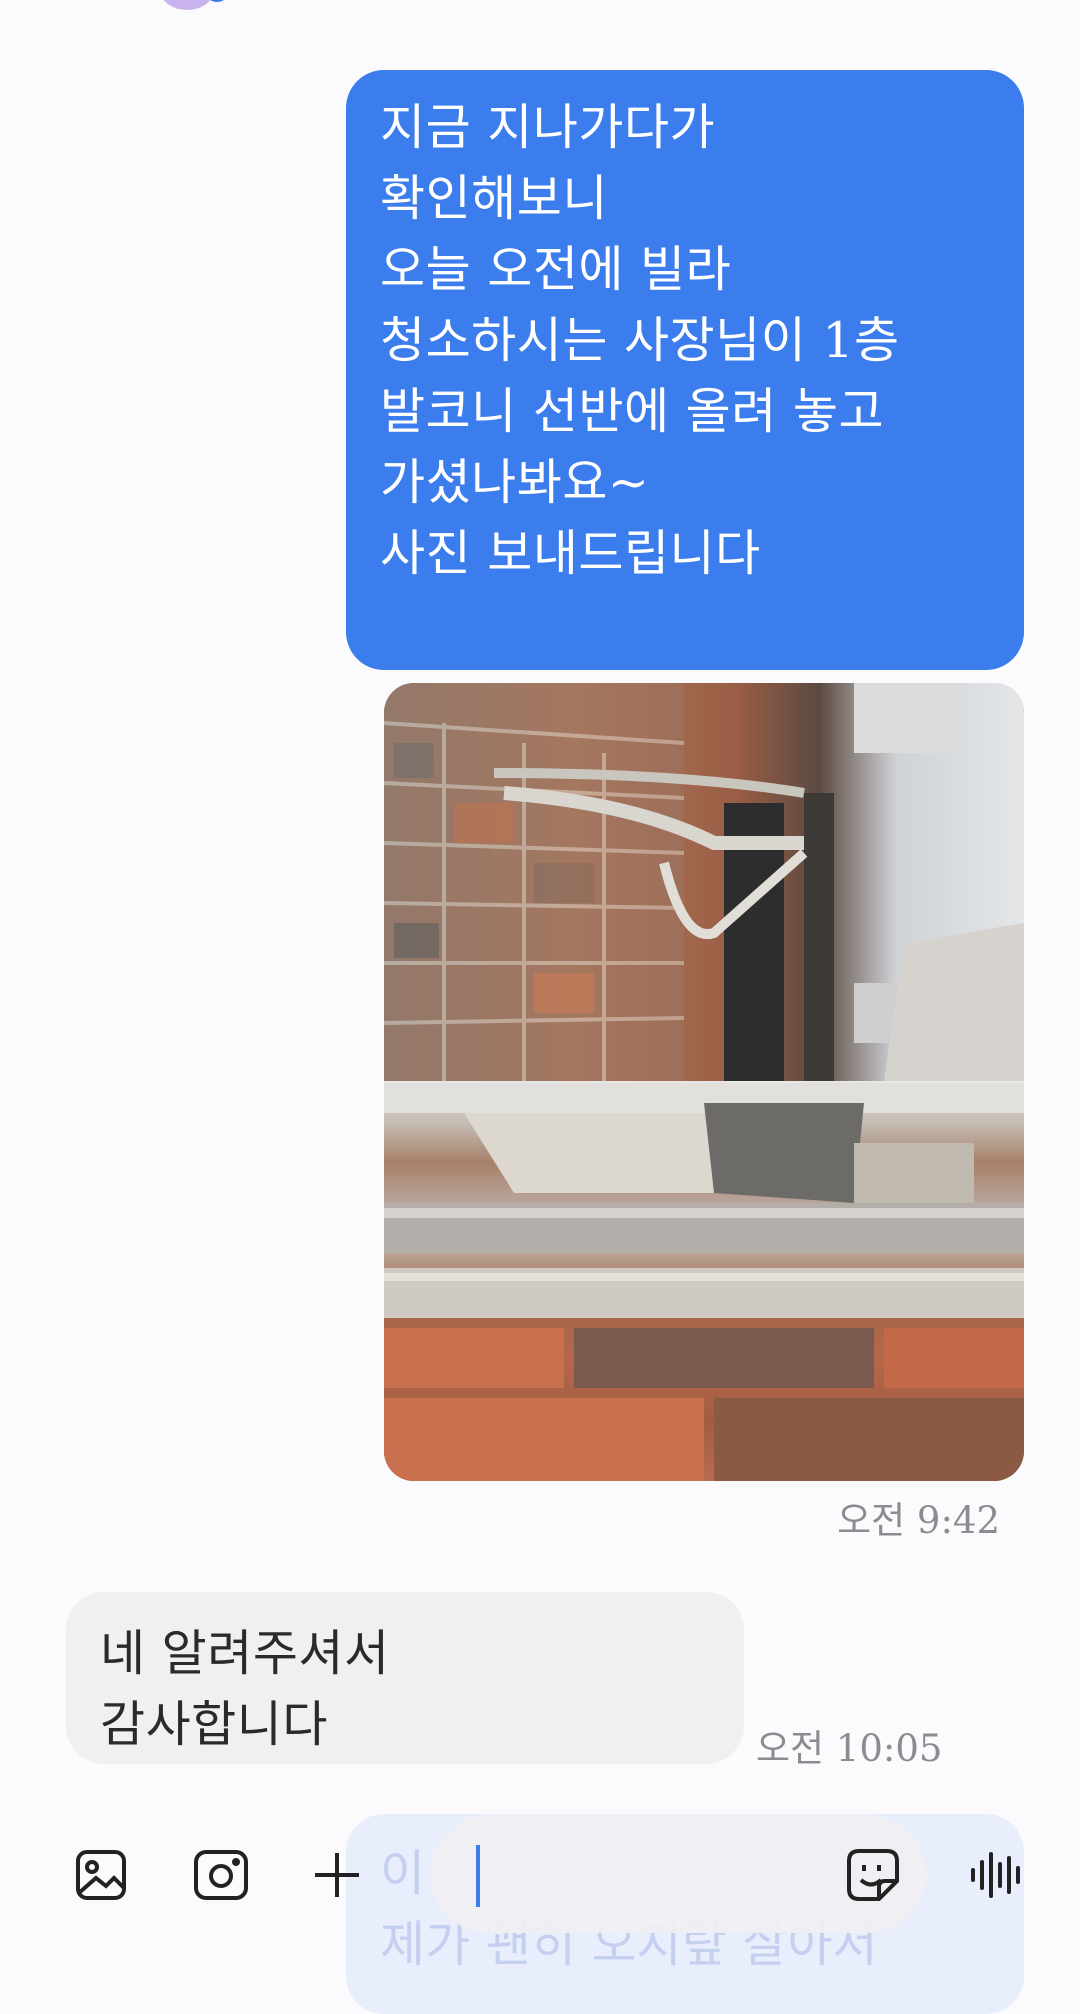  I want to click on message-line: 사진 보내드립니다, so click(570, 553).